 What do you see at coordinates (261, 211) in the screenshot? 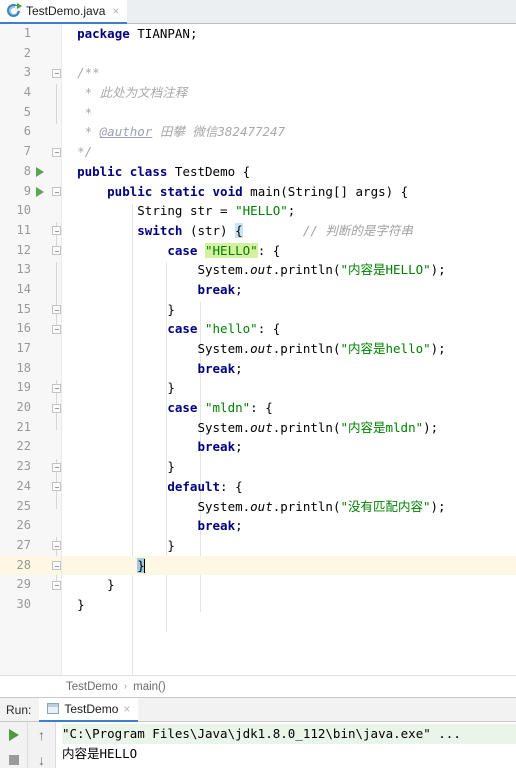
I see `string-literal: "HELLO"` at bounding box center [261, 211].